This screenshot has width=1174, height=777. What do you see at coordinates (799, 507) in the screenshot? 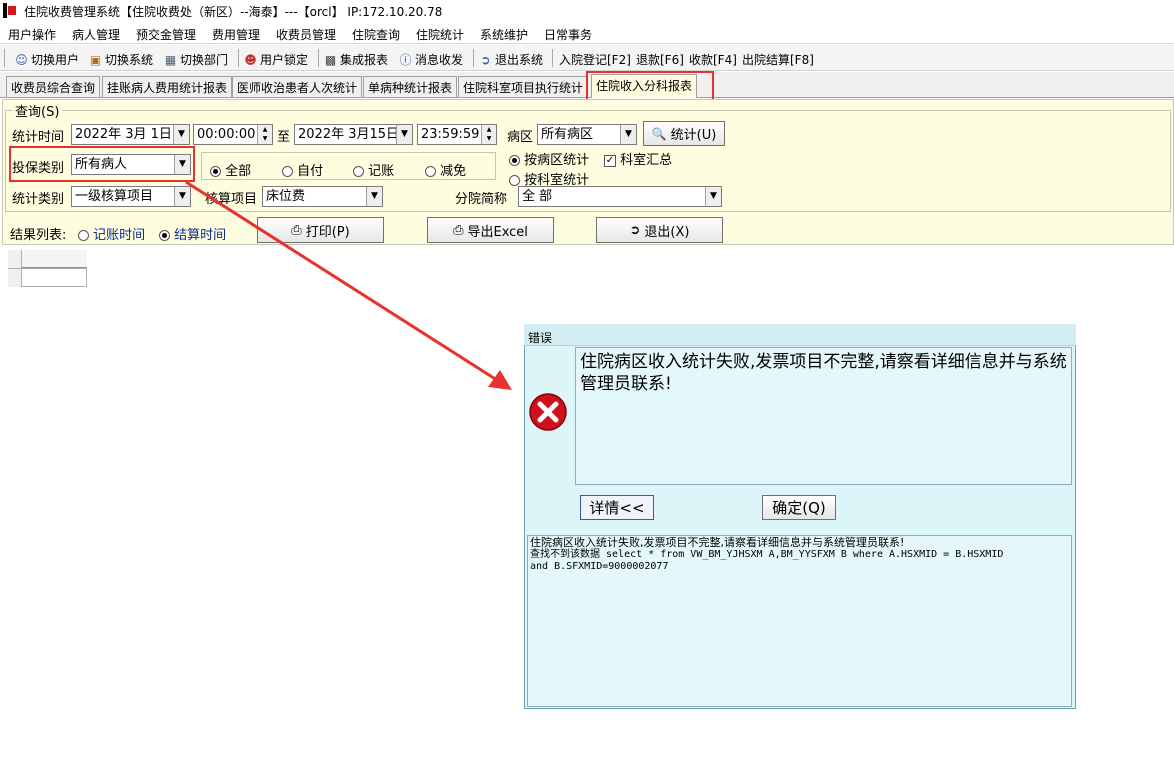
I see `ok-button: 确定(Q)` at bounding box center [799, 507].